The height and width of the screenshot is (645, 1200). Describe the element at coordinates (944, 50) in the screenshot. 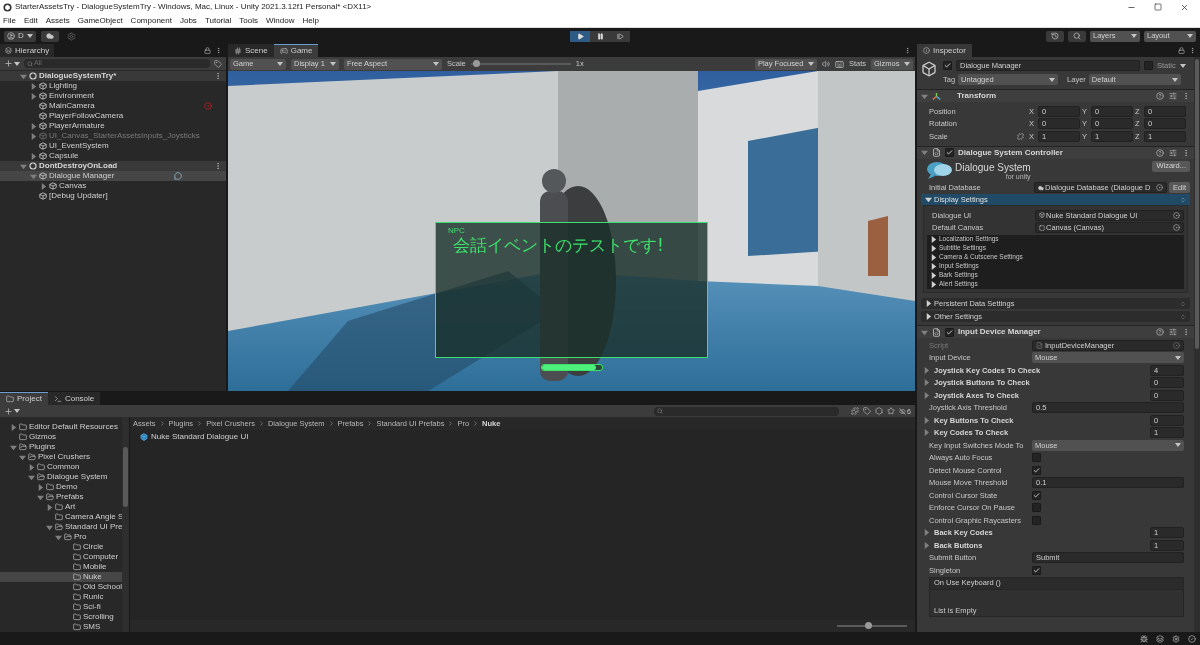

I see `panel-tab: Inspector` at that location.